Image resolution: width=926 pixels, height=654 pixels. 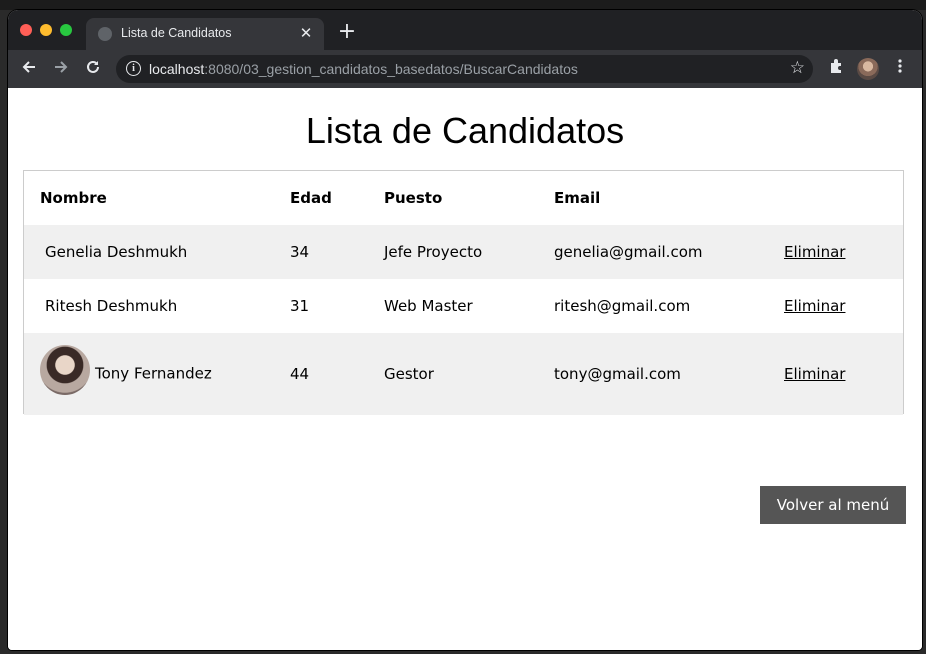 What do you see at coordinates (433, 252) in the screenshot?
I see `cell-puesto: Jefe Proyecto` at bounding box center [433, 252].